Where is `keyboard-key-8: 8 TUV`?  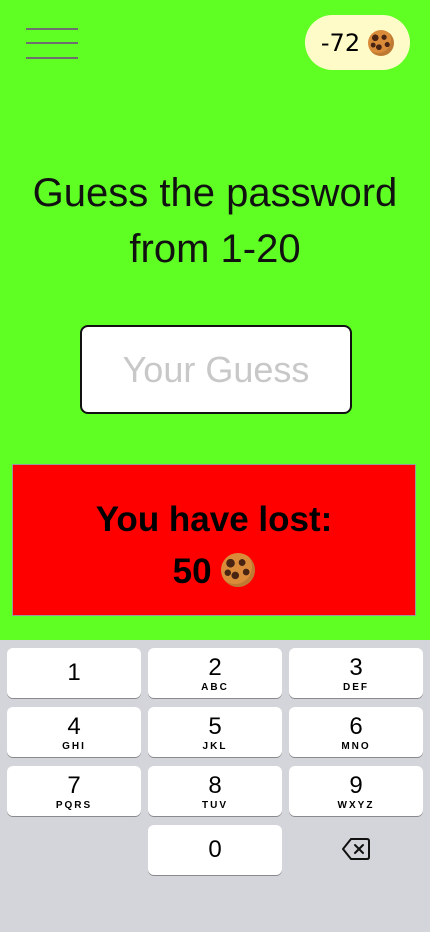
keyboard-key-8: 8 TUV is located at coordinates (215, 791).